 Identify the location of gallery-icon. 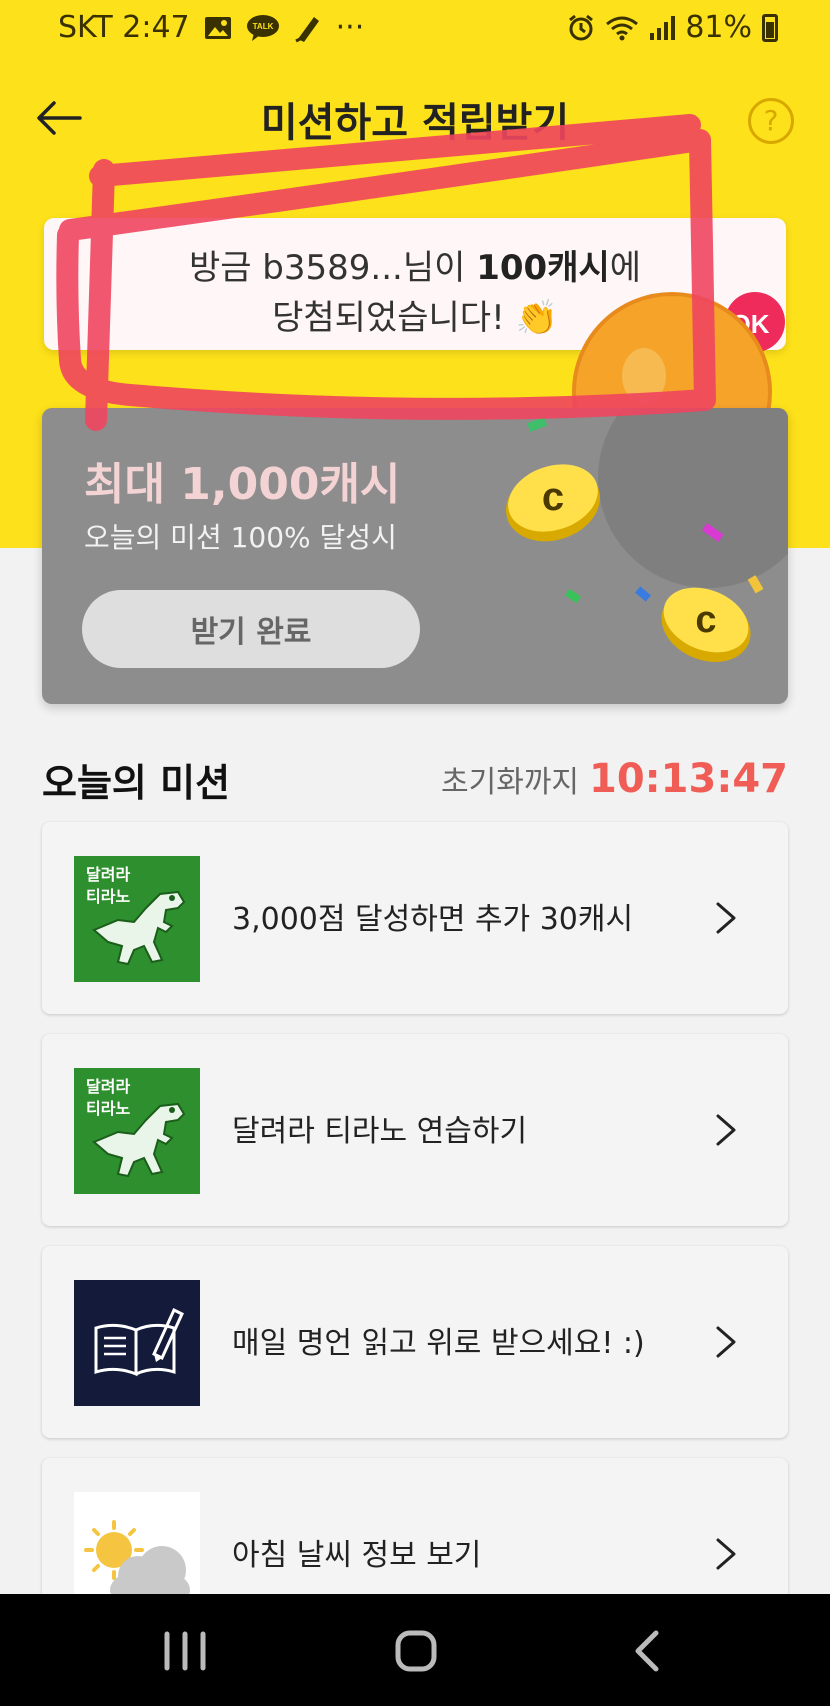
(218, 28).